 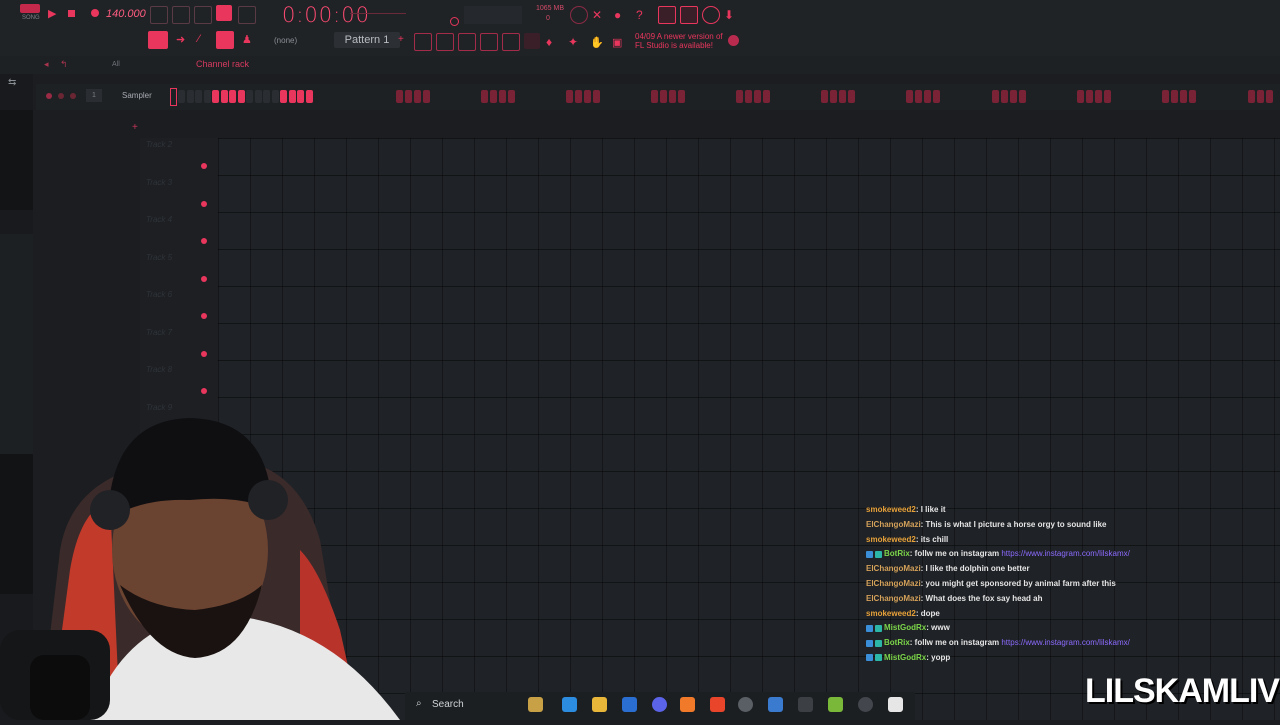 What do you see at coordinates (159, 144) in the screenshot?
I see `track-name: Track 2` at bounding box center [159, 144].